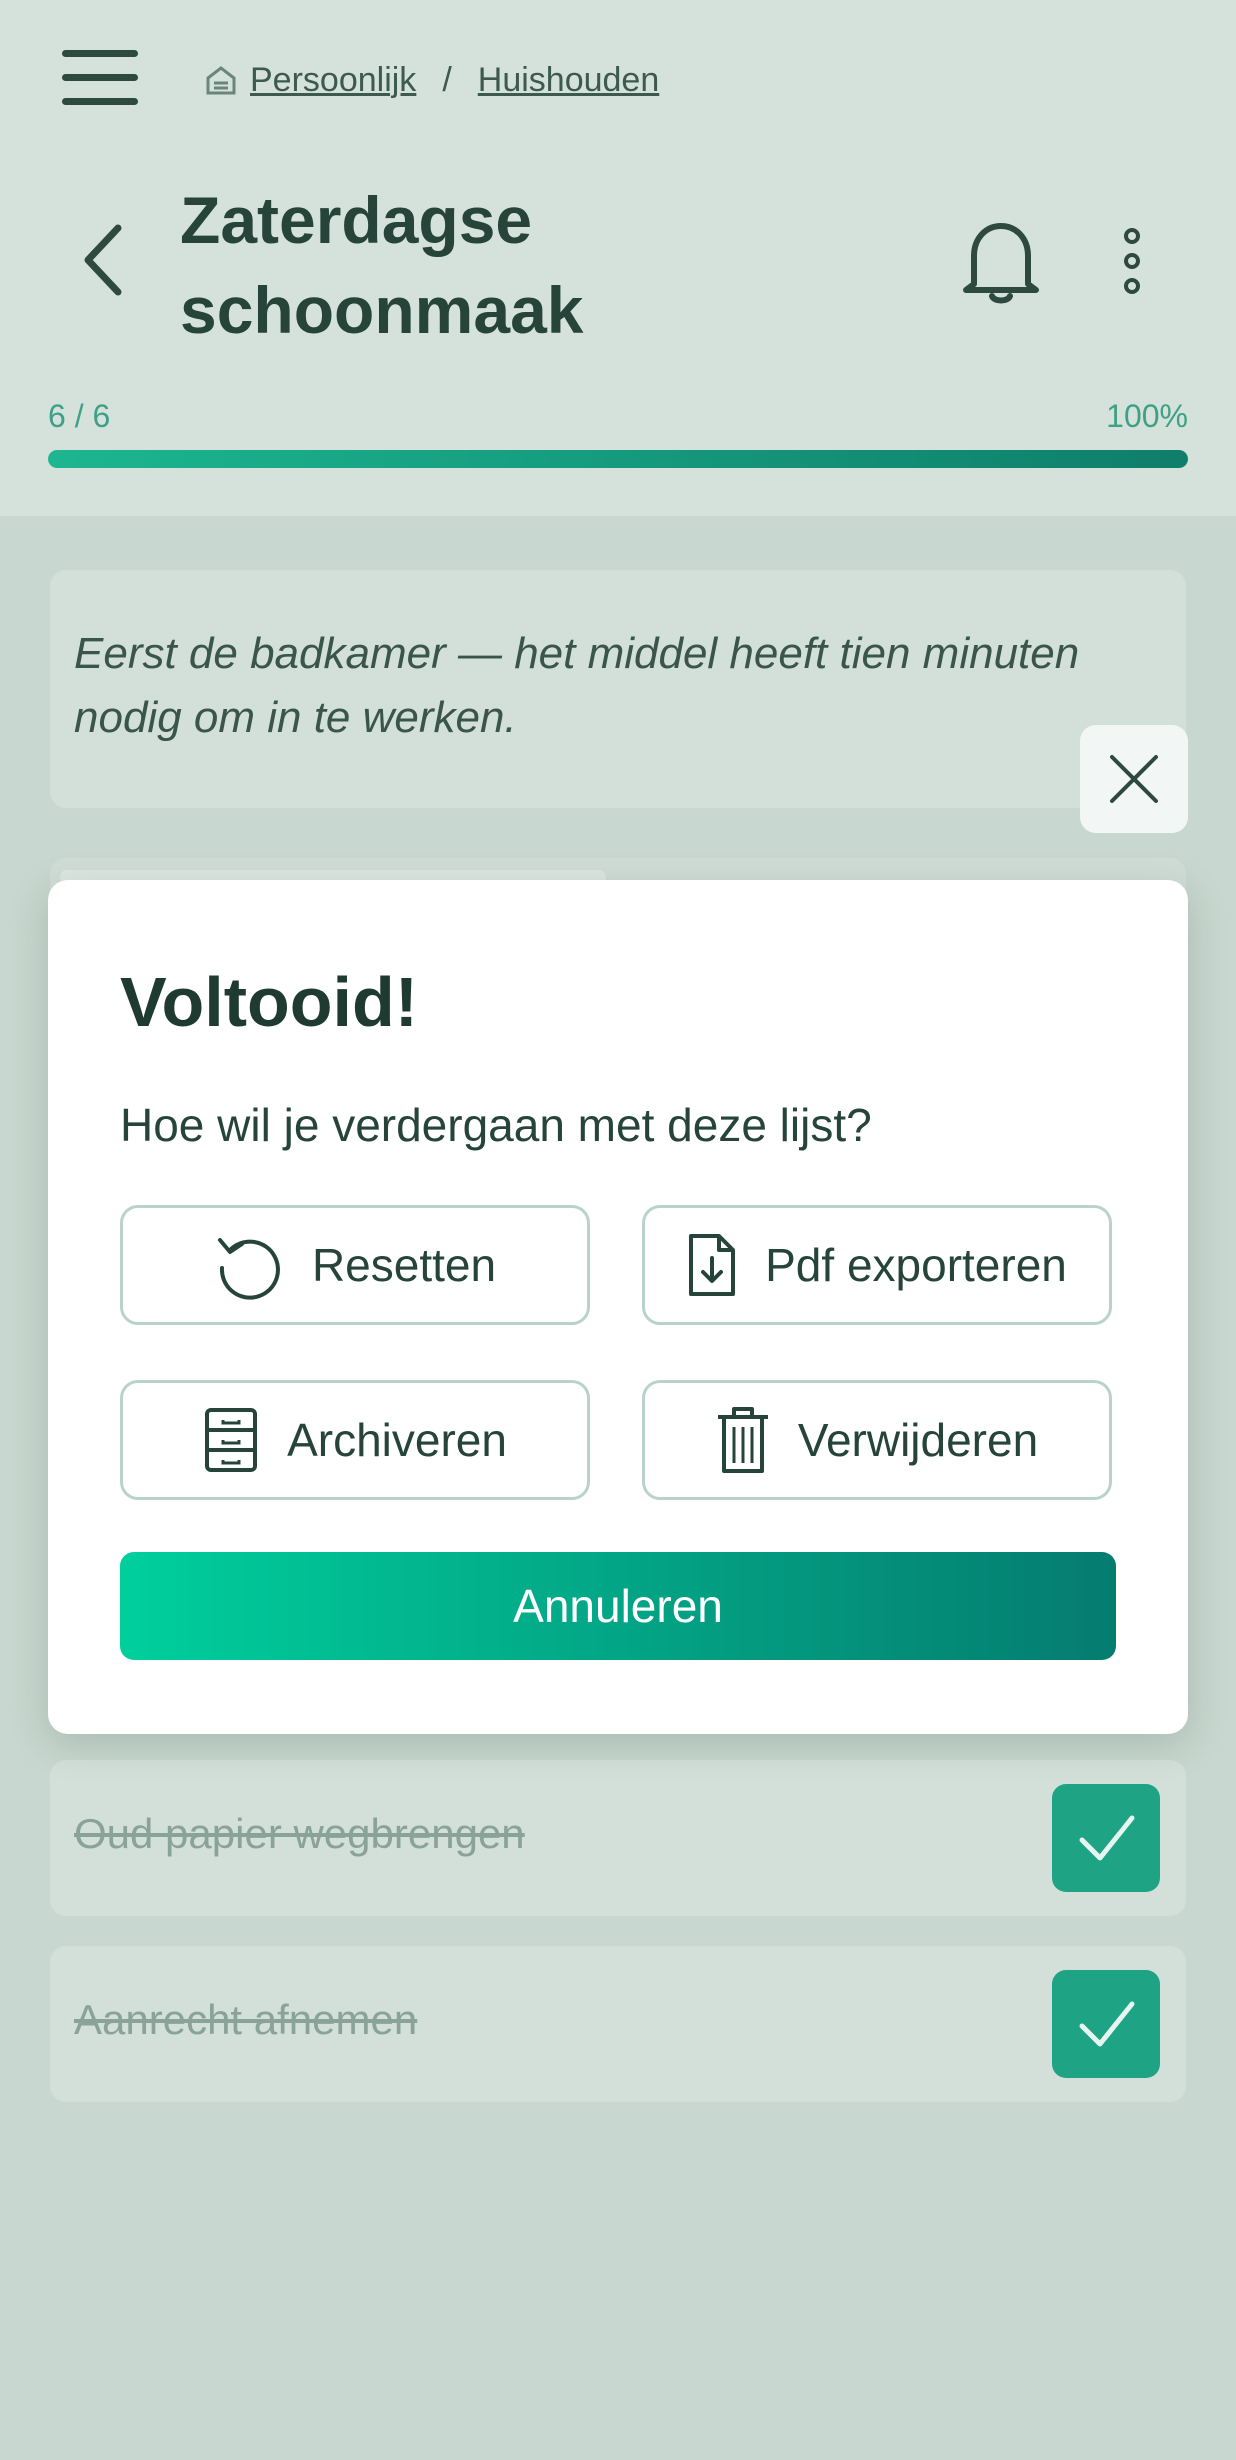  Describe the element at coordinates (618, 1606) in the screenshot. I see `cancel-button: Annuleren` at that location.